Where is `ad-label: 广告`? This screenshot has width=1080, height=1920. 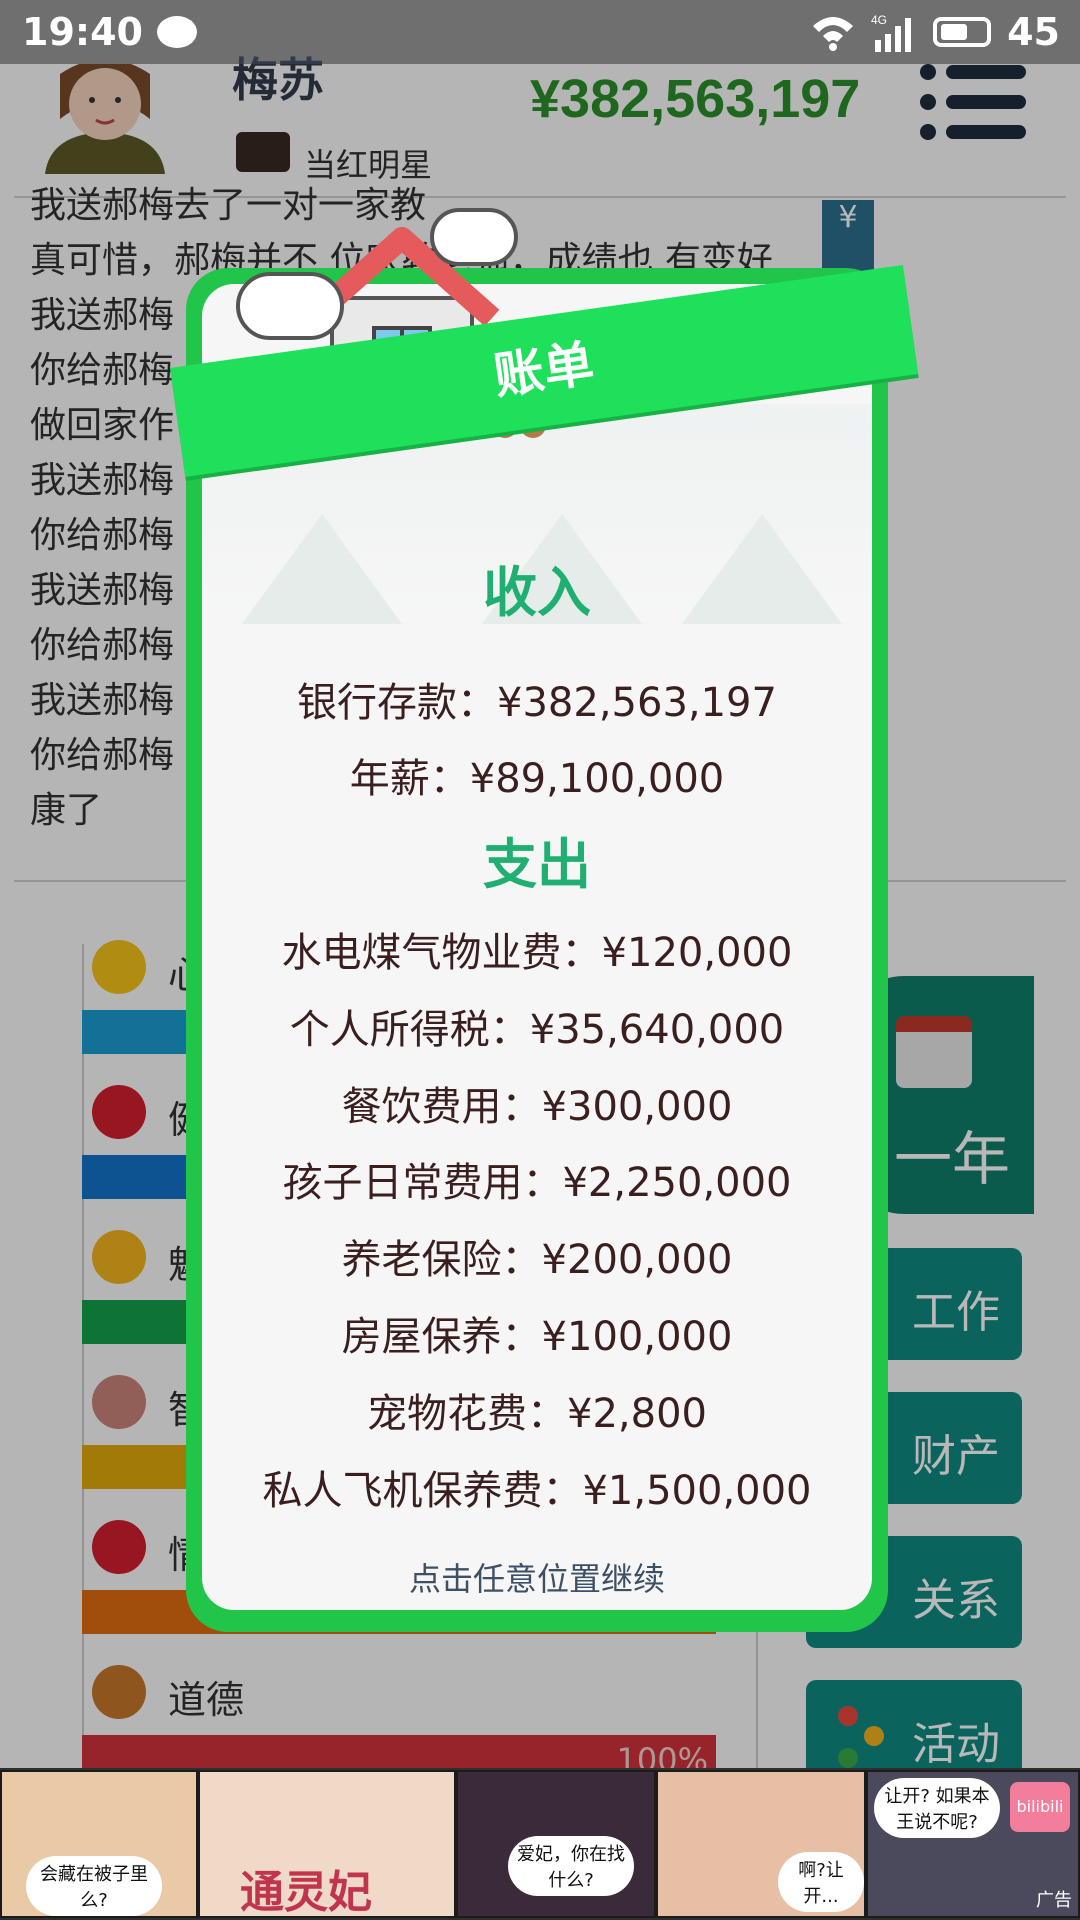
ad-label: 广告 is located at coordinates (1054, 1900).